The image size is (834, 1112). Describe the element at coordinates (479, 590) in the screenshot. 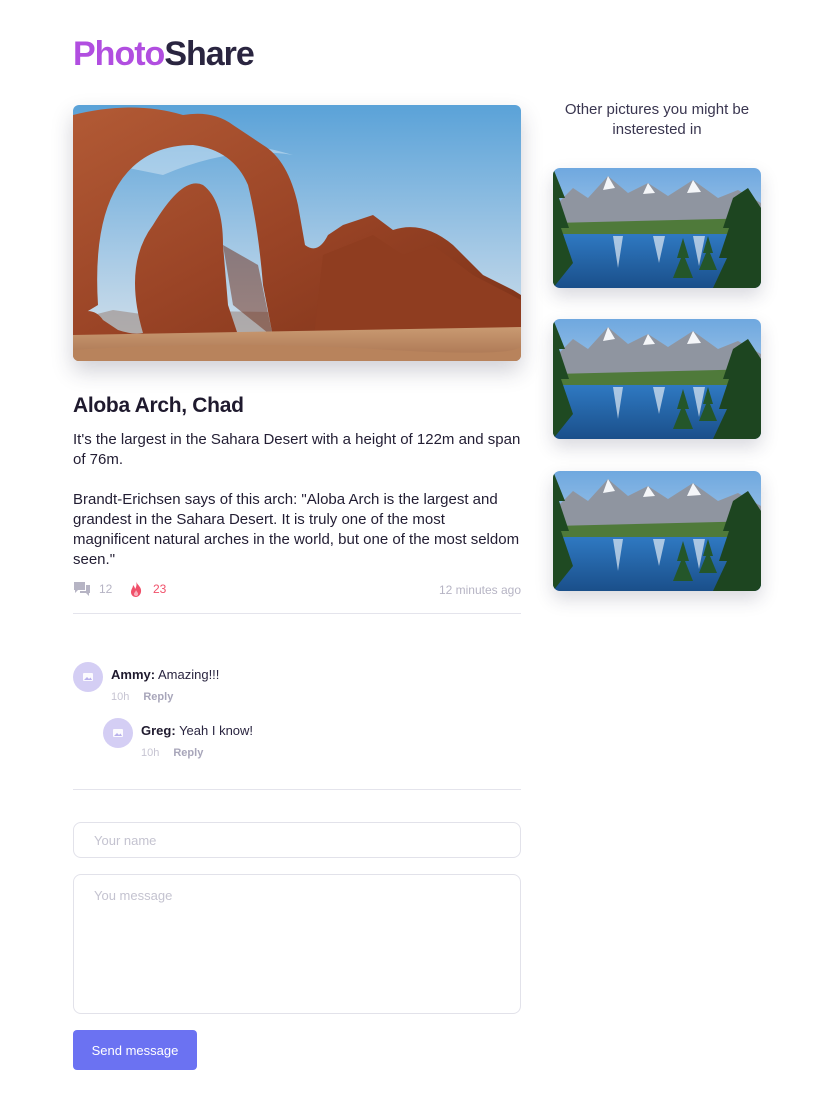

I see `post-timestamp: 12 minutes ago` at that location.